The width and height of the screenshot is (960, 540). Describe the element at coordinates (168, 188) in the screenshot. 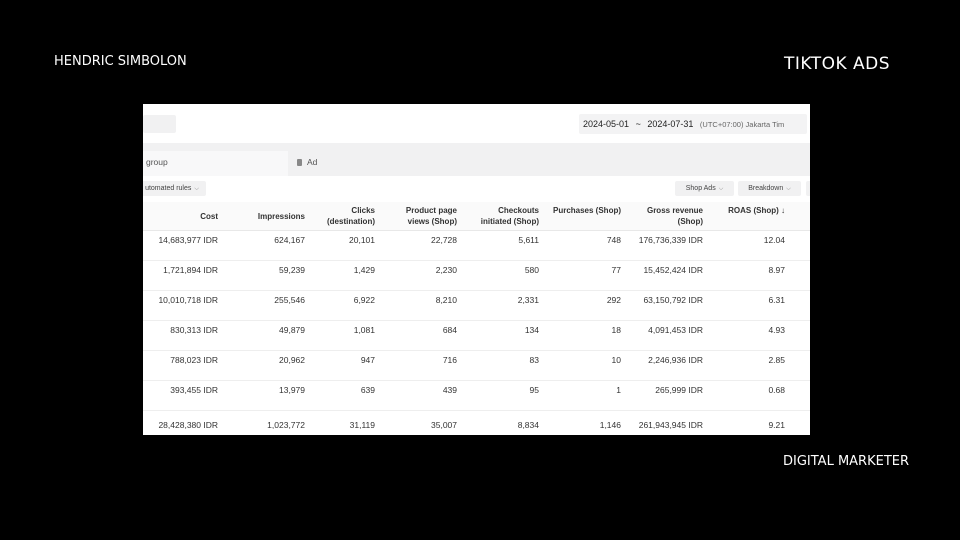

I see `automated-rules-label: utomated rules` at that location.